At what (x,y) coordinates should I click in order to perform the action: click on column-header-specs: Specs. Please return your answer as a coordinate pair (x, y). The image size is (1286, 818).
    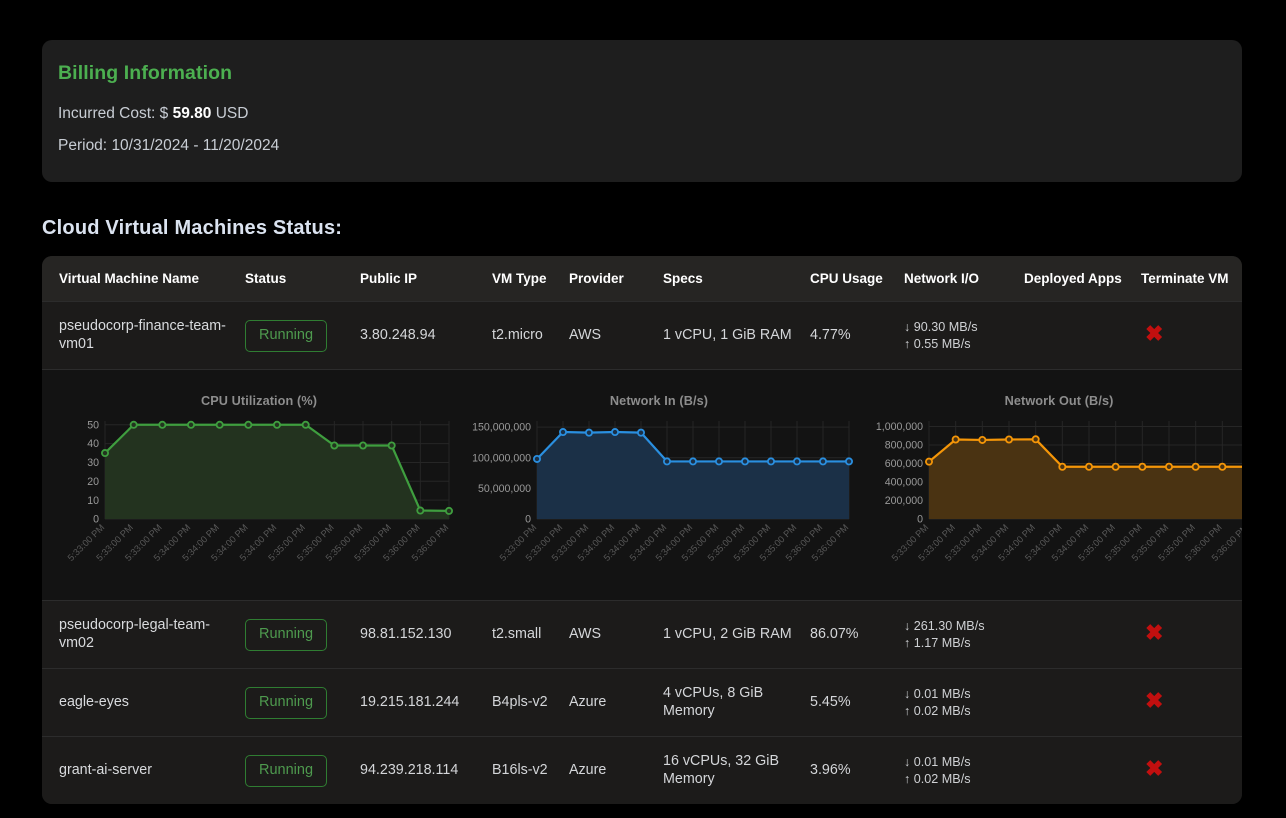
    Looking at the image, I should click on (736, 279).